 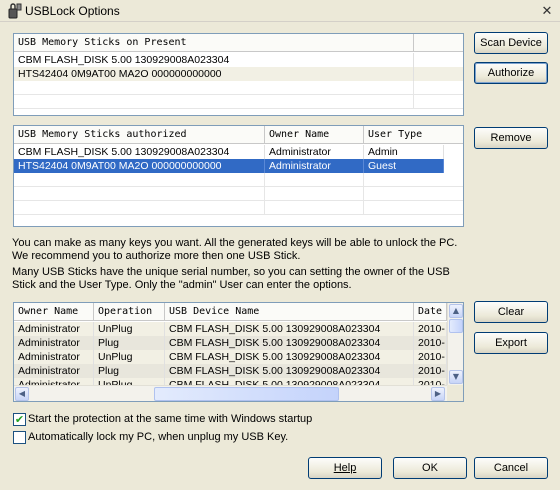 I want to click on help-button: Help, so click(x=345, y=468).